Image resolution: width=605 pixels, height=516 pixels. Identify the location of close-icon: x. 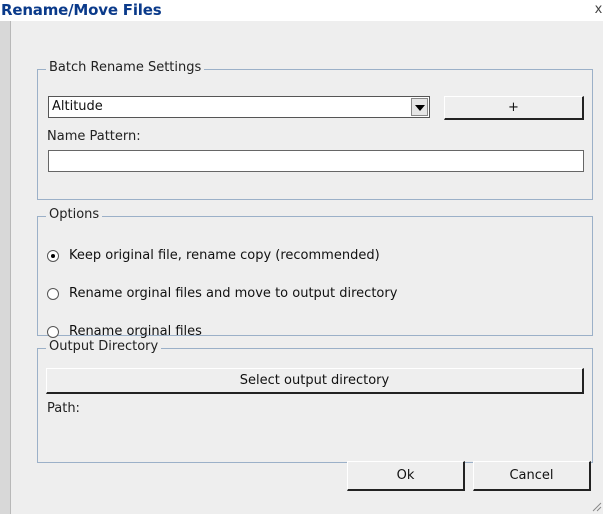
(598, 10).